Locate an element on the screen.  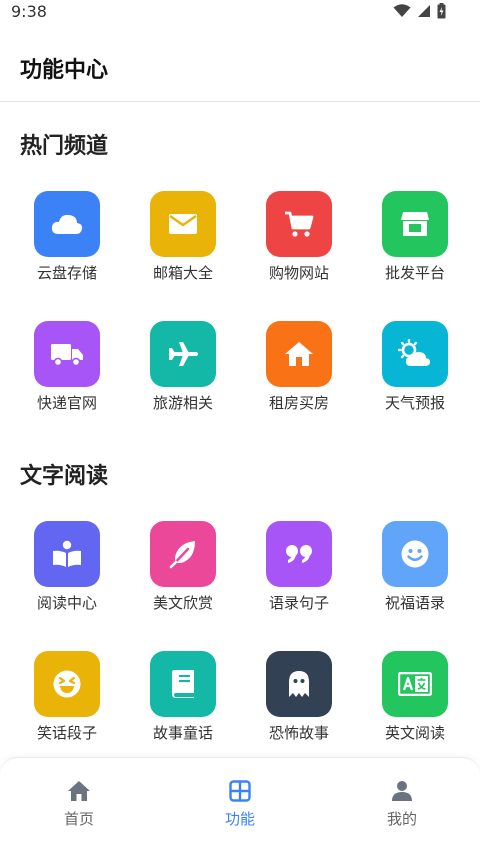
tile-weather: 天气预报 is located at coordinates (416, 371).